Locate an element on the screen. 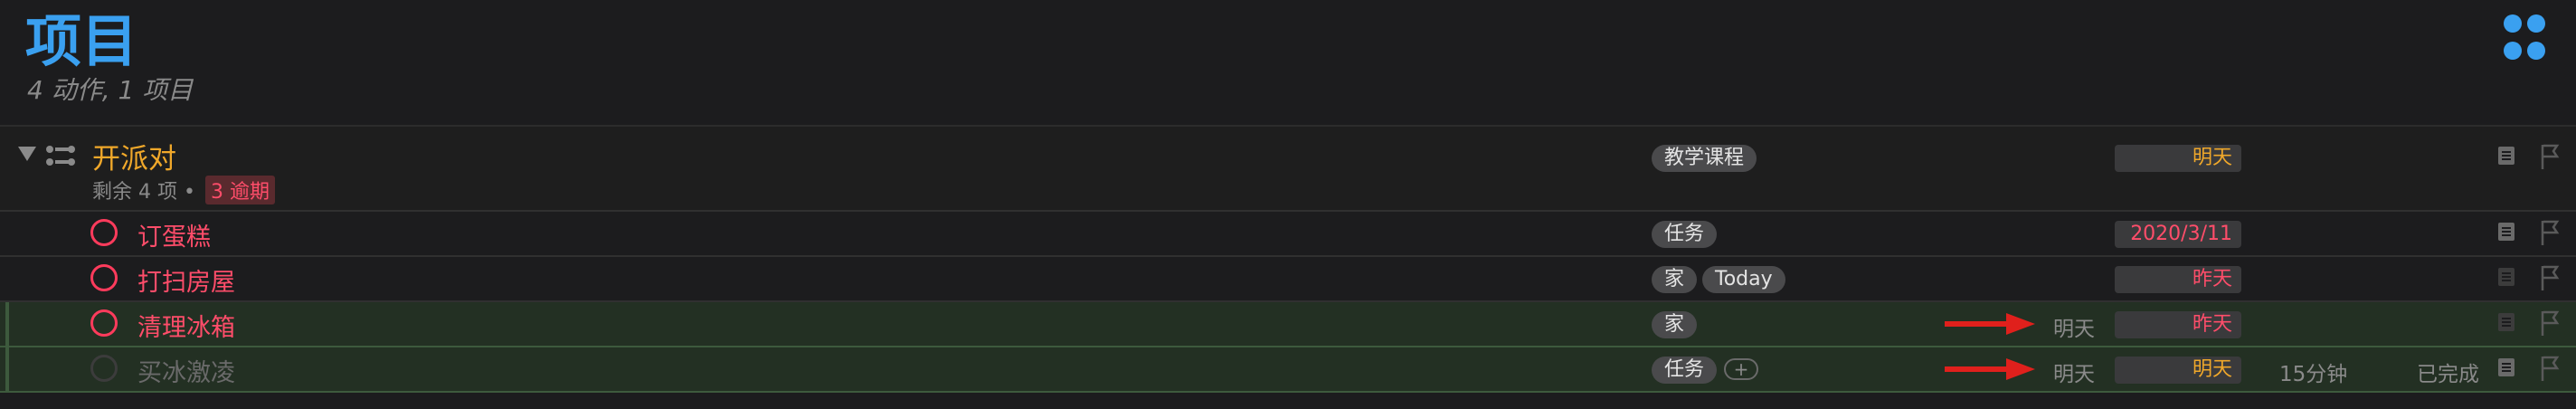 Image resolution: width=2576 pixels, height=409 pixels. task-title: 买冰激凌 is located at coordinates (186, 370).